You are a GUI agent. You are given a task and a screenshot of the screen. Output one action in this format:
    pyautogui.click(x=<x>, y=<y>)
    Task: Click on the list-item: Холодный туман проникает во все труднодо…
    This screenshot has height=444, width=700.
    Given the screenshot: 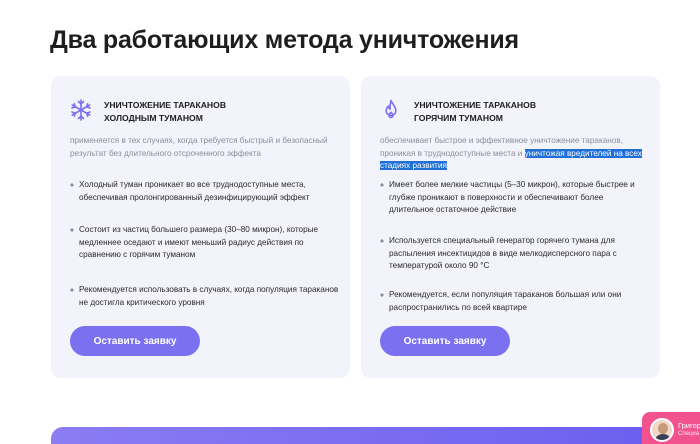 What is the action you would take?
    pyautogui.click(x=205, y=191)
    